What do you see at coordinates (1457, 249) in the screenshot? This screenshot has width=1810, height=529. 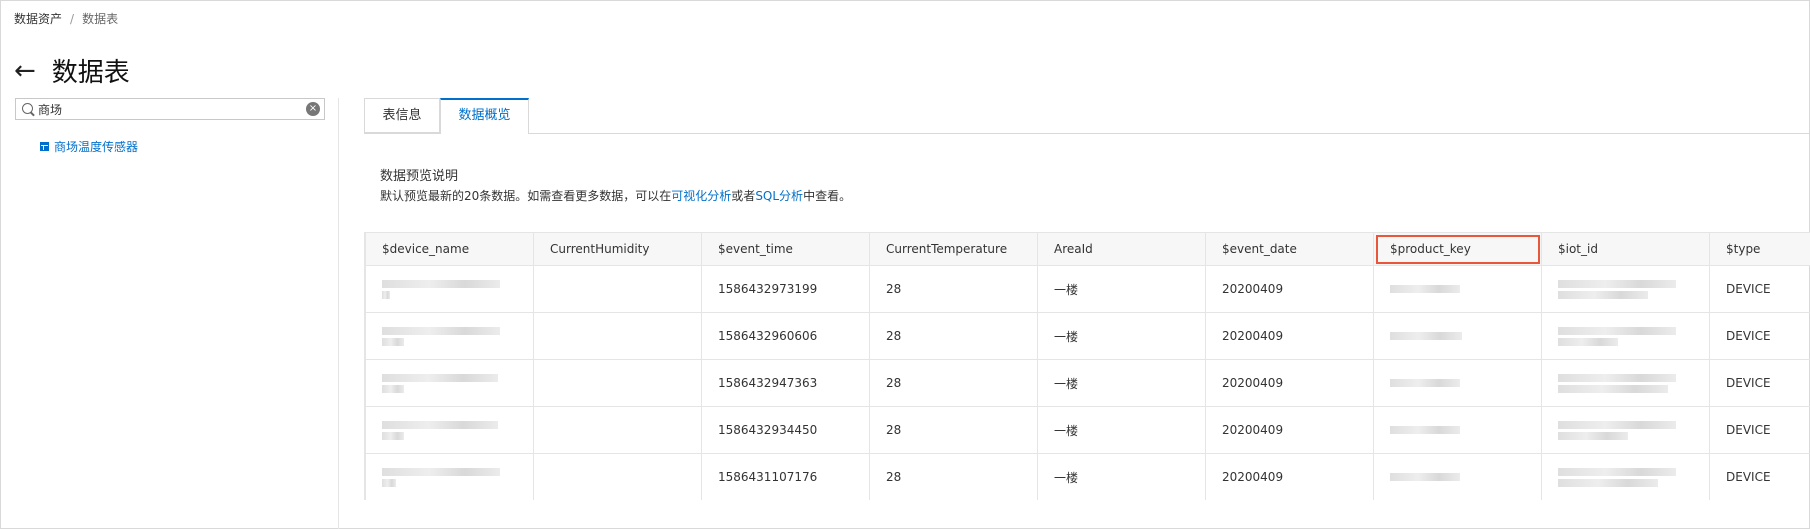 I see `column-header-highlighted: $product_key` at bounding box center [1457, 249].